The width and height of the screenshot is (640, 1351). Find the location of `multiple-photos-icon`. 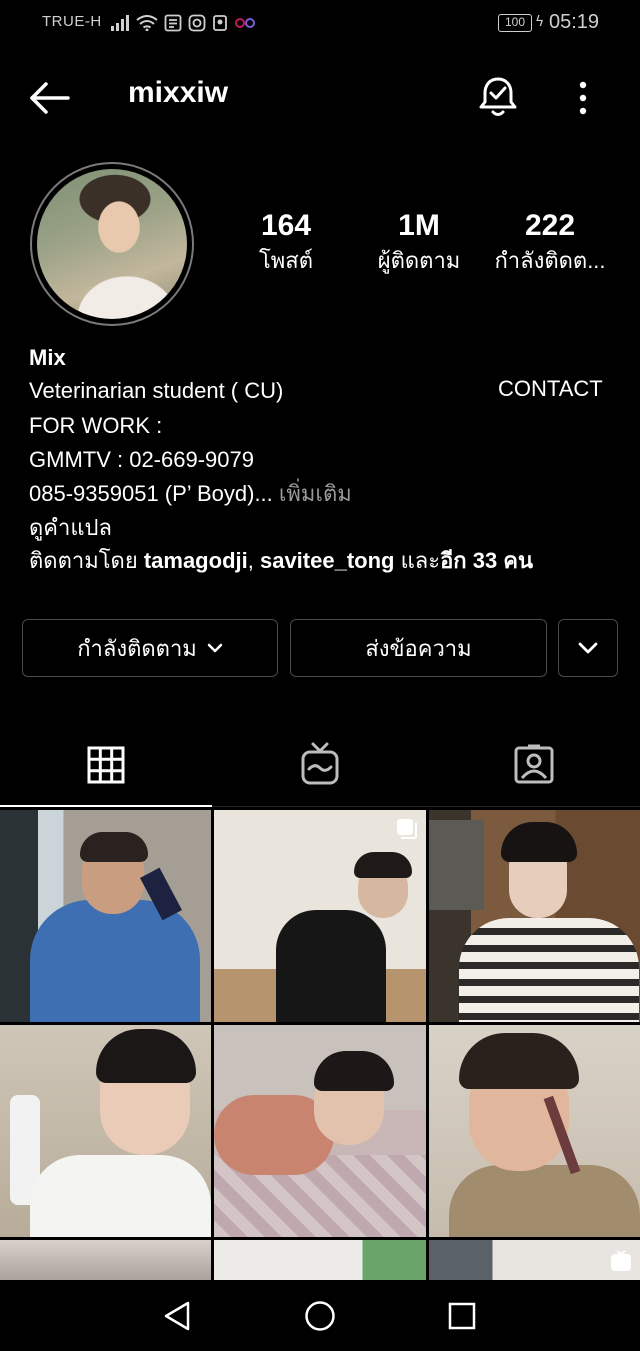

multiple-photos-icon is located at coordinates (407, 829).